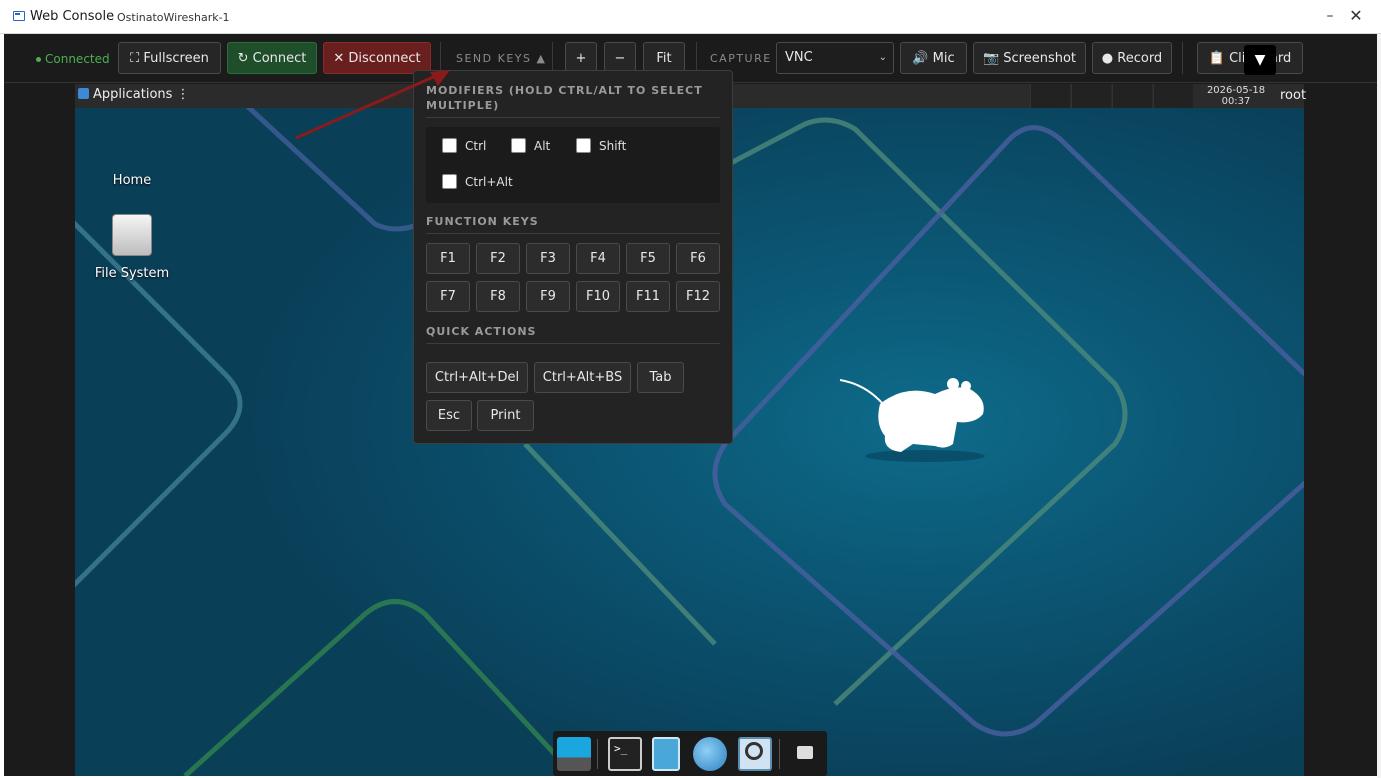  Describe the element at coordinates (648, 296) in the screenshot. I see `f11-key: F11` at that location.